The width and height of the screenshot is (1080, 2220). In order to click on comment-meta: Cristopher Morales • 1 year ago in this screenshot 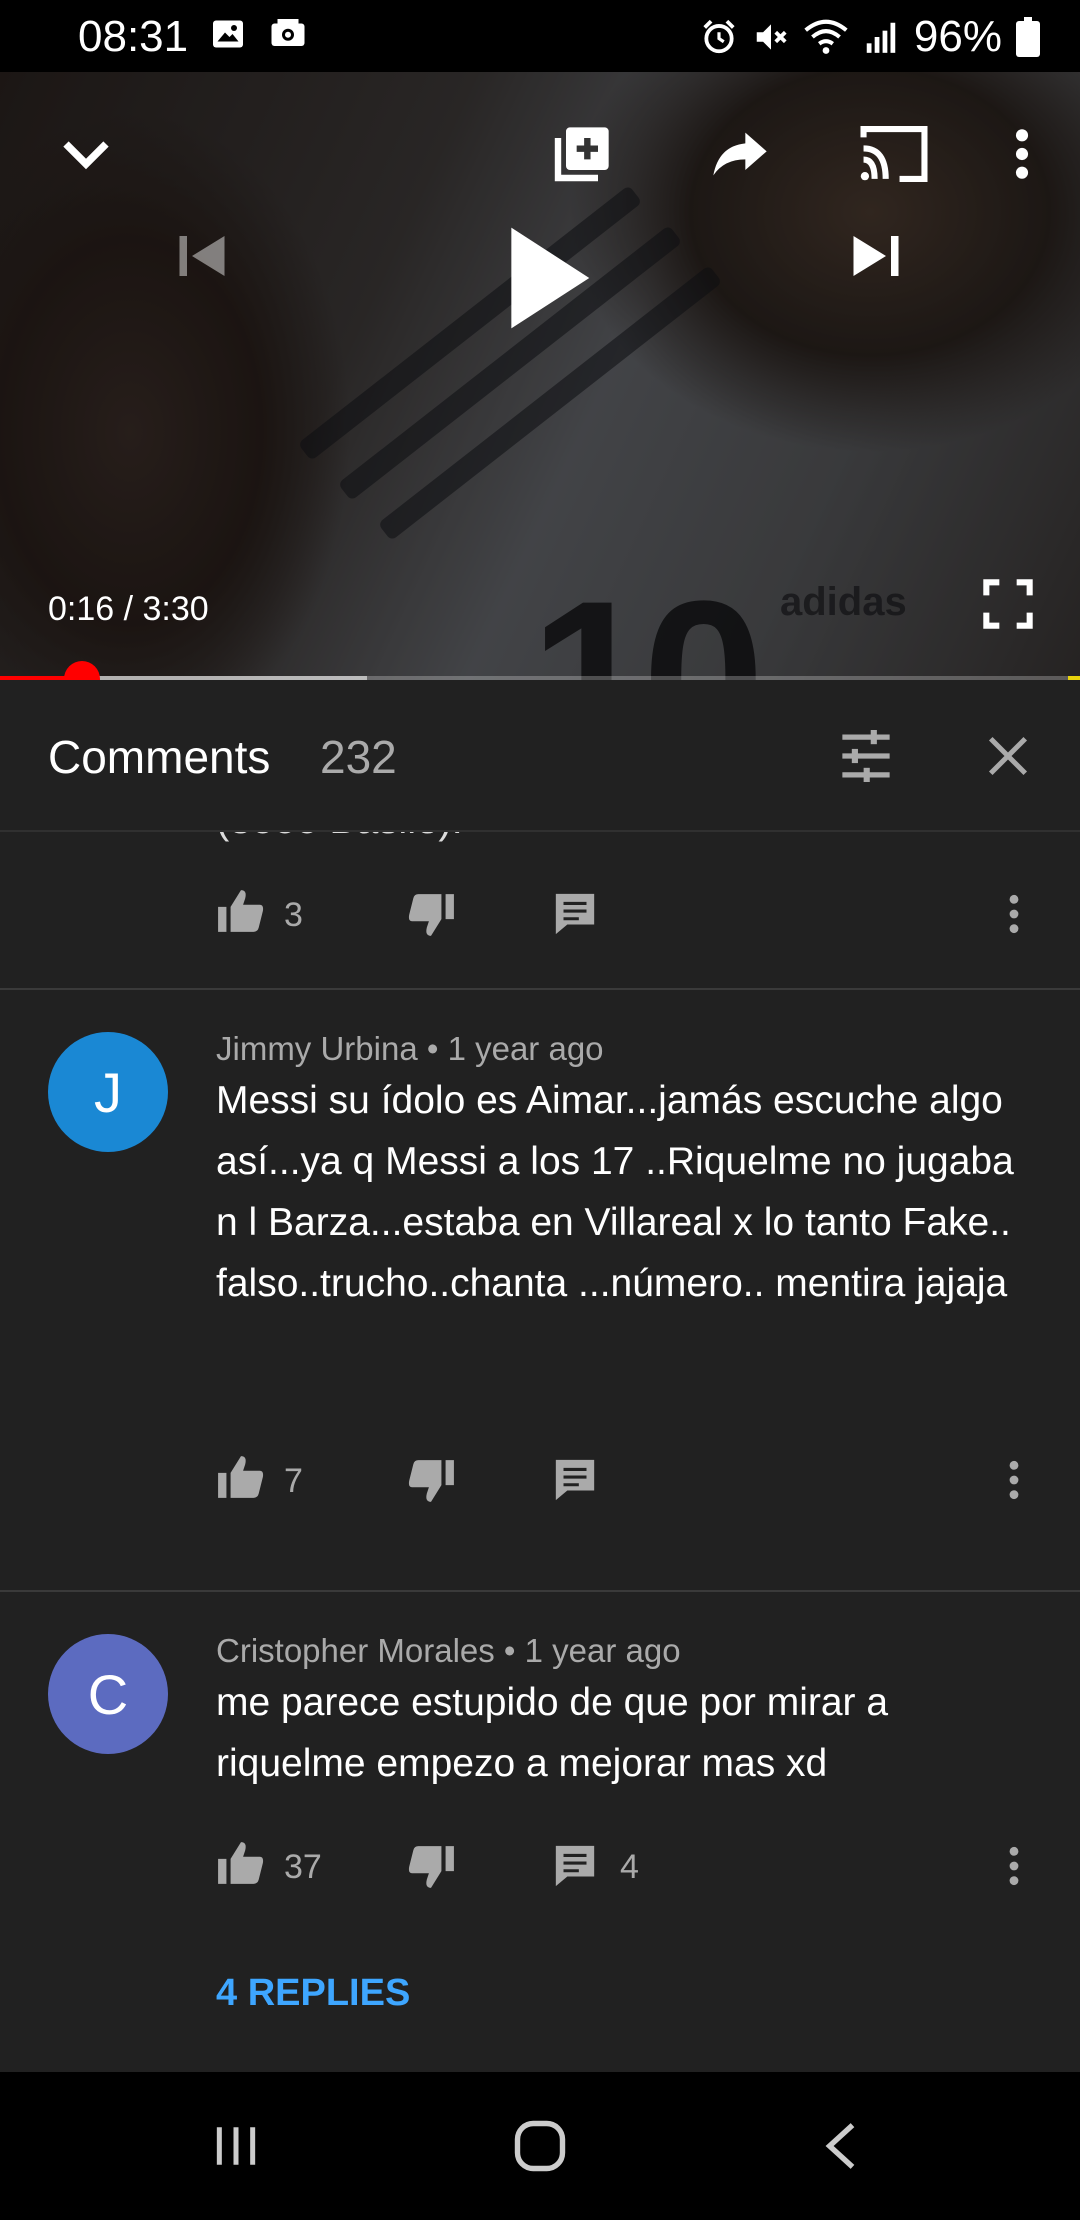, I will do `click(448, 1650)`.